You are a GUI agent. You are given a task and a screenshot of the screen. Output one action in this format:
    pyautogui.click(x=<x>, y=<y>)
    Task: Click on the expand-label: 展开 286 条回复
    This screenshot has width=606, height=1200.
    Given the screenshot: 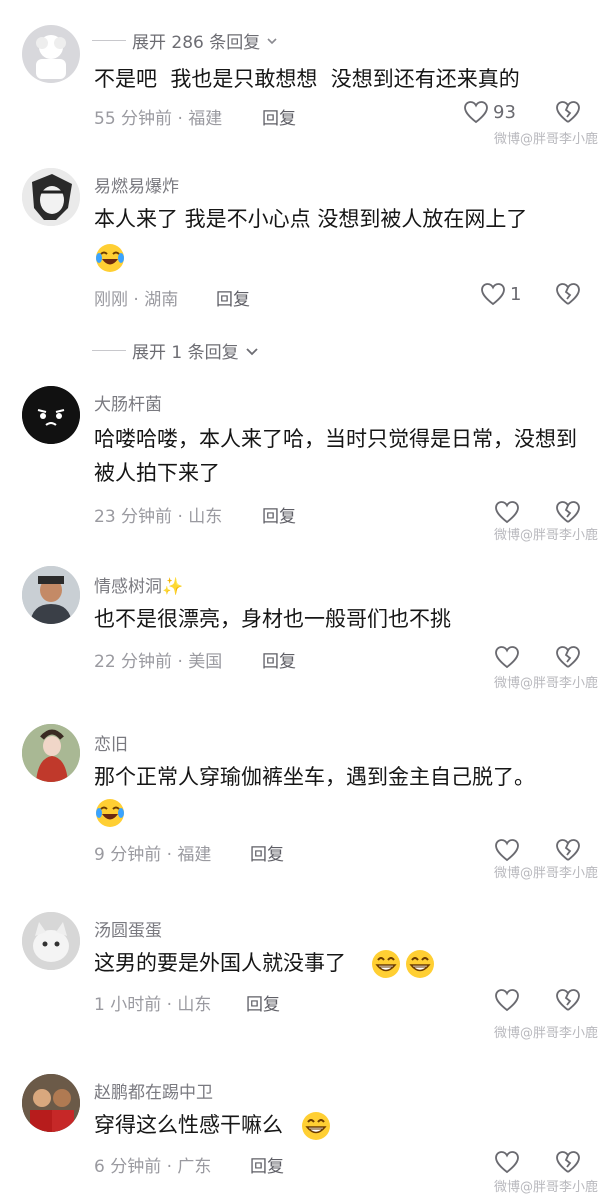 What is the action you would take?
    pyautogui.click(x=196, y=43)
    